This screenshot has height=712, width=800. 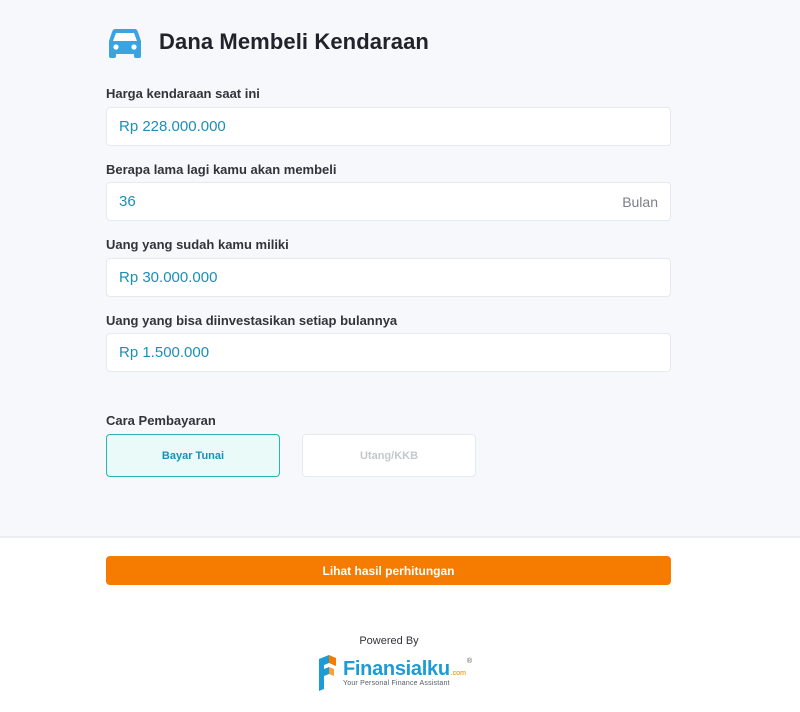 I want to click on vehicle-price-value: Rp 228.000.000, so click(x=172, y=126).